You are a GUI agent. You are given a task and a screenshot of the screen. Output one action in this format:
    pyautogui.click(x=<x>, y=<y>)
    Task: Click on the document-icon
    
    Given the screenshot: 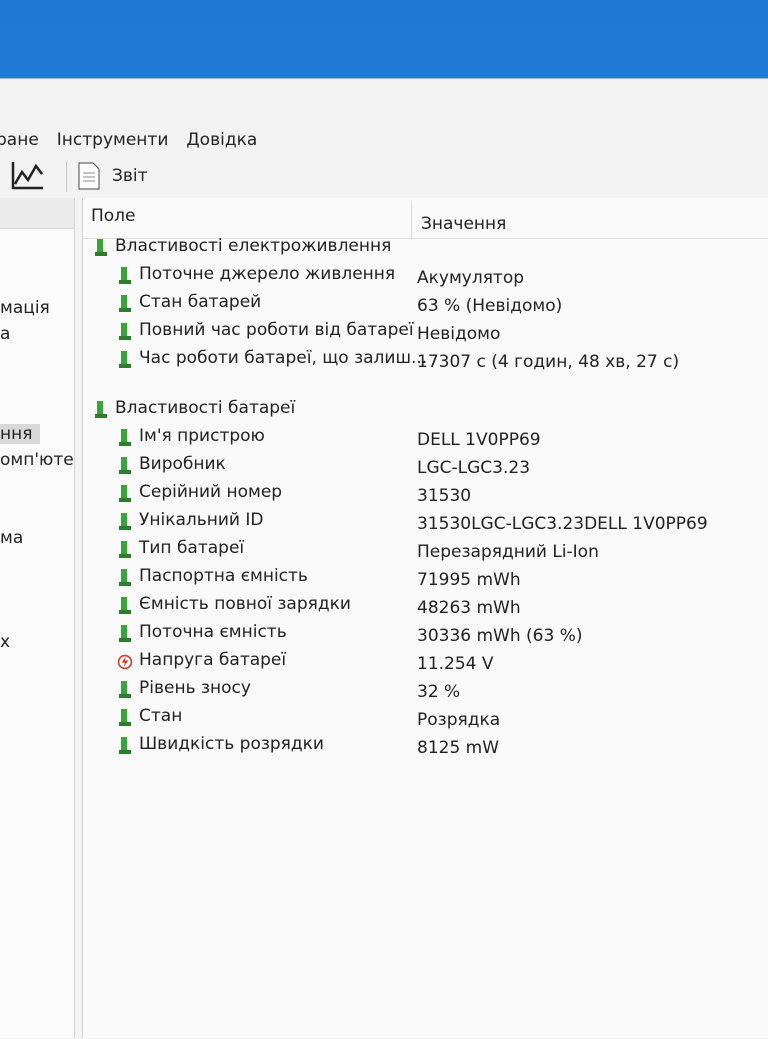 What is the action you would take?
    pyautogui.click(x=89, y=176)
    